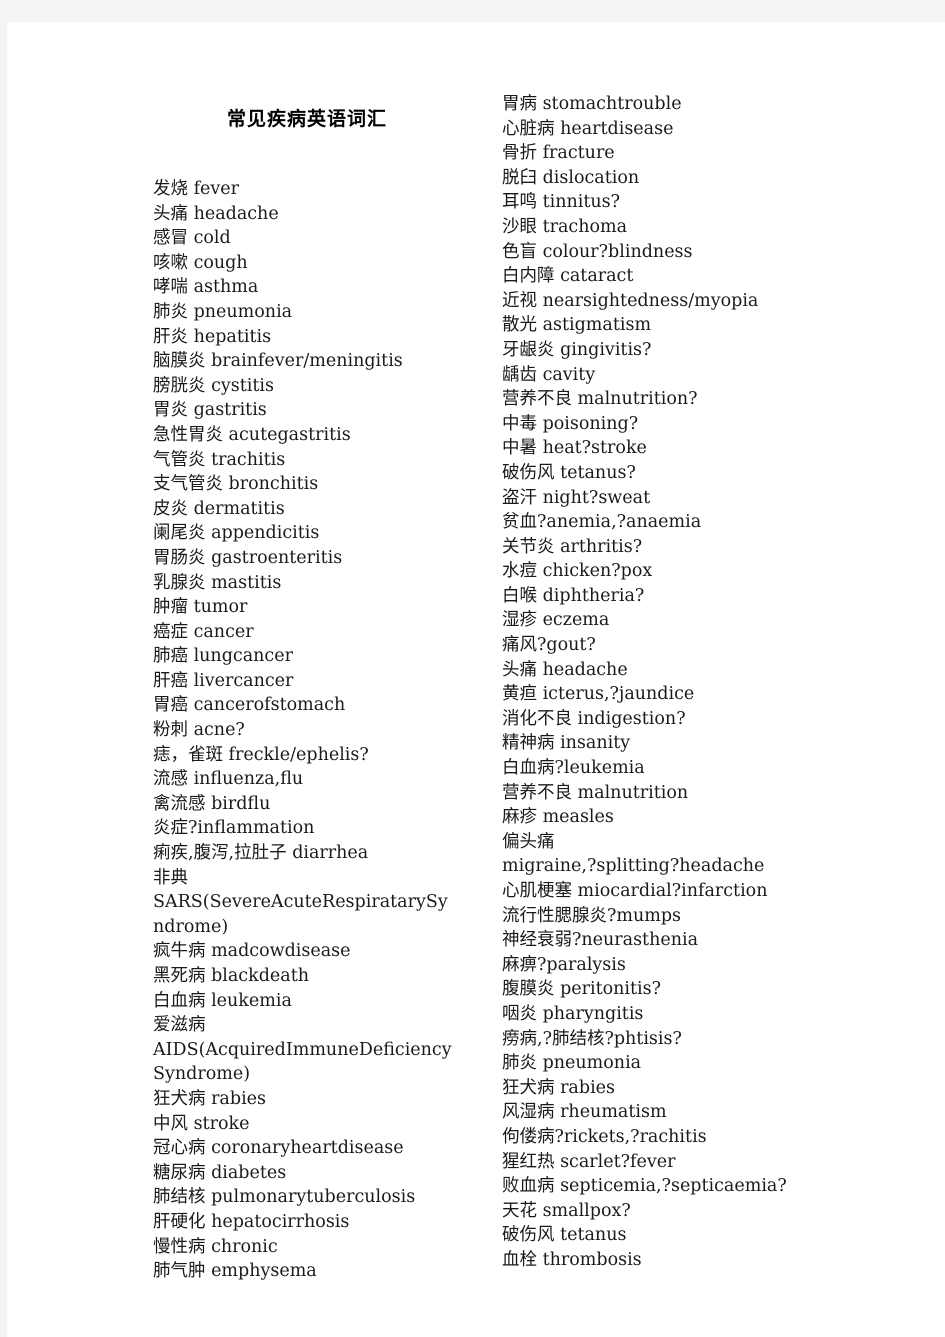  What do you see at coordinates (569, 472) in the screenshot?
I see `vocabulary-entry: 破伤风 tetanus?` at bounding box center [569, 472].